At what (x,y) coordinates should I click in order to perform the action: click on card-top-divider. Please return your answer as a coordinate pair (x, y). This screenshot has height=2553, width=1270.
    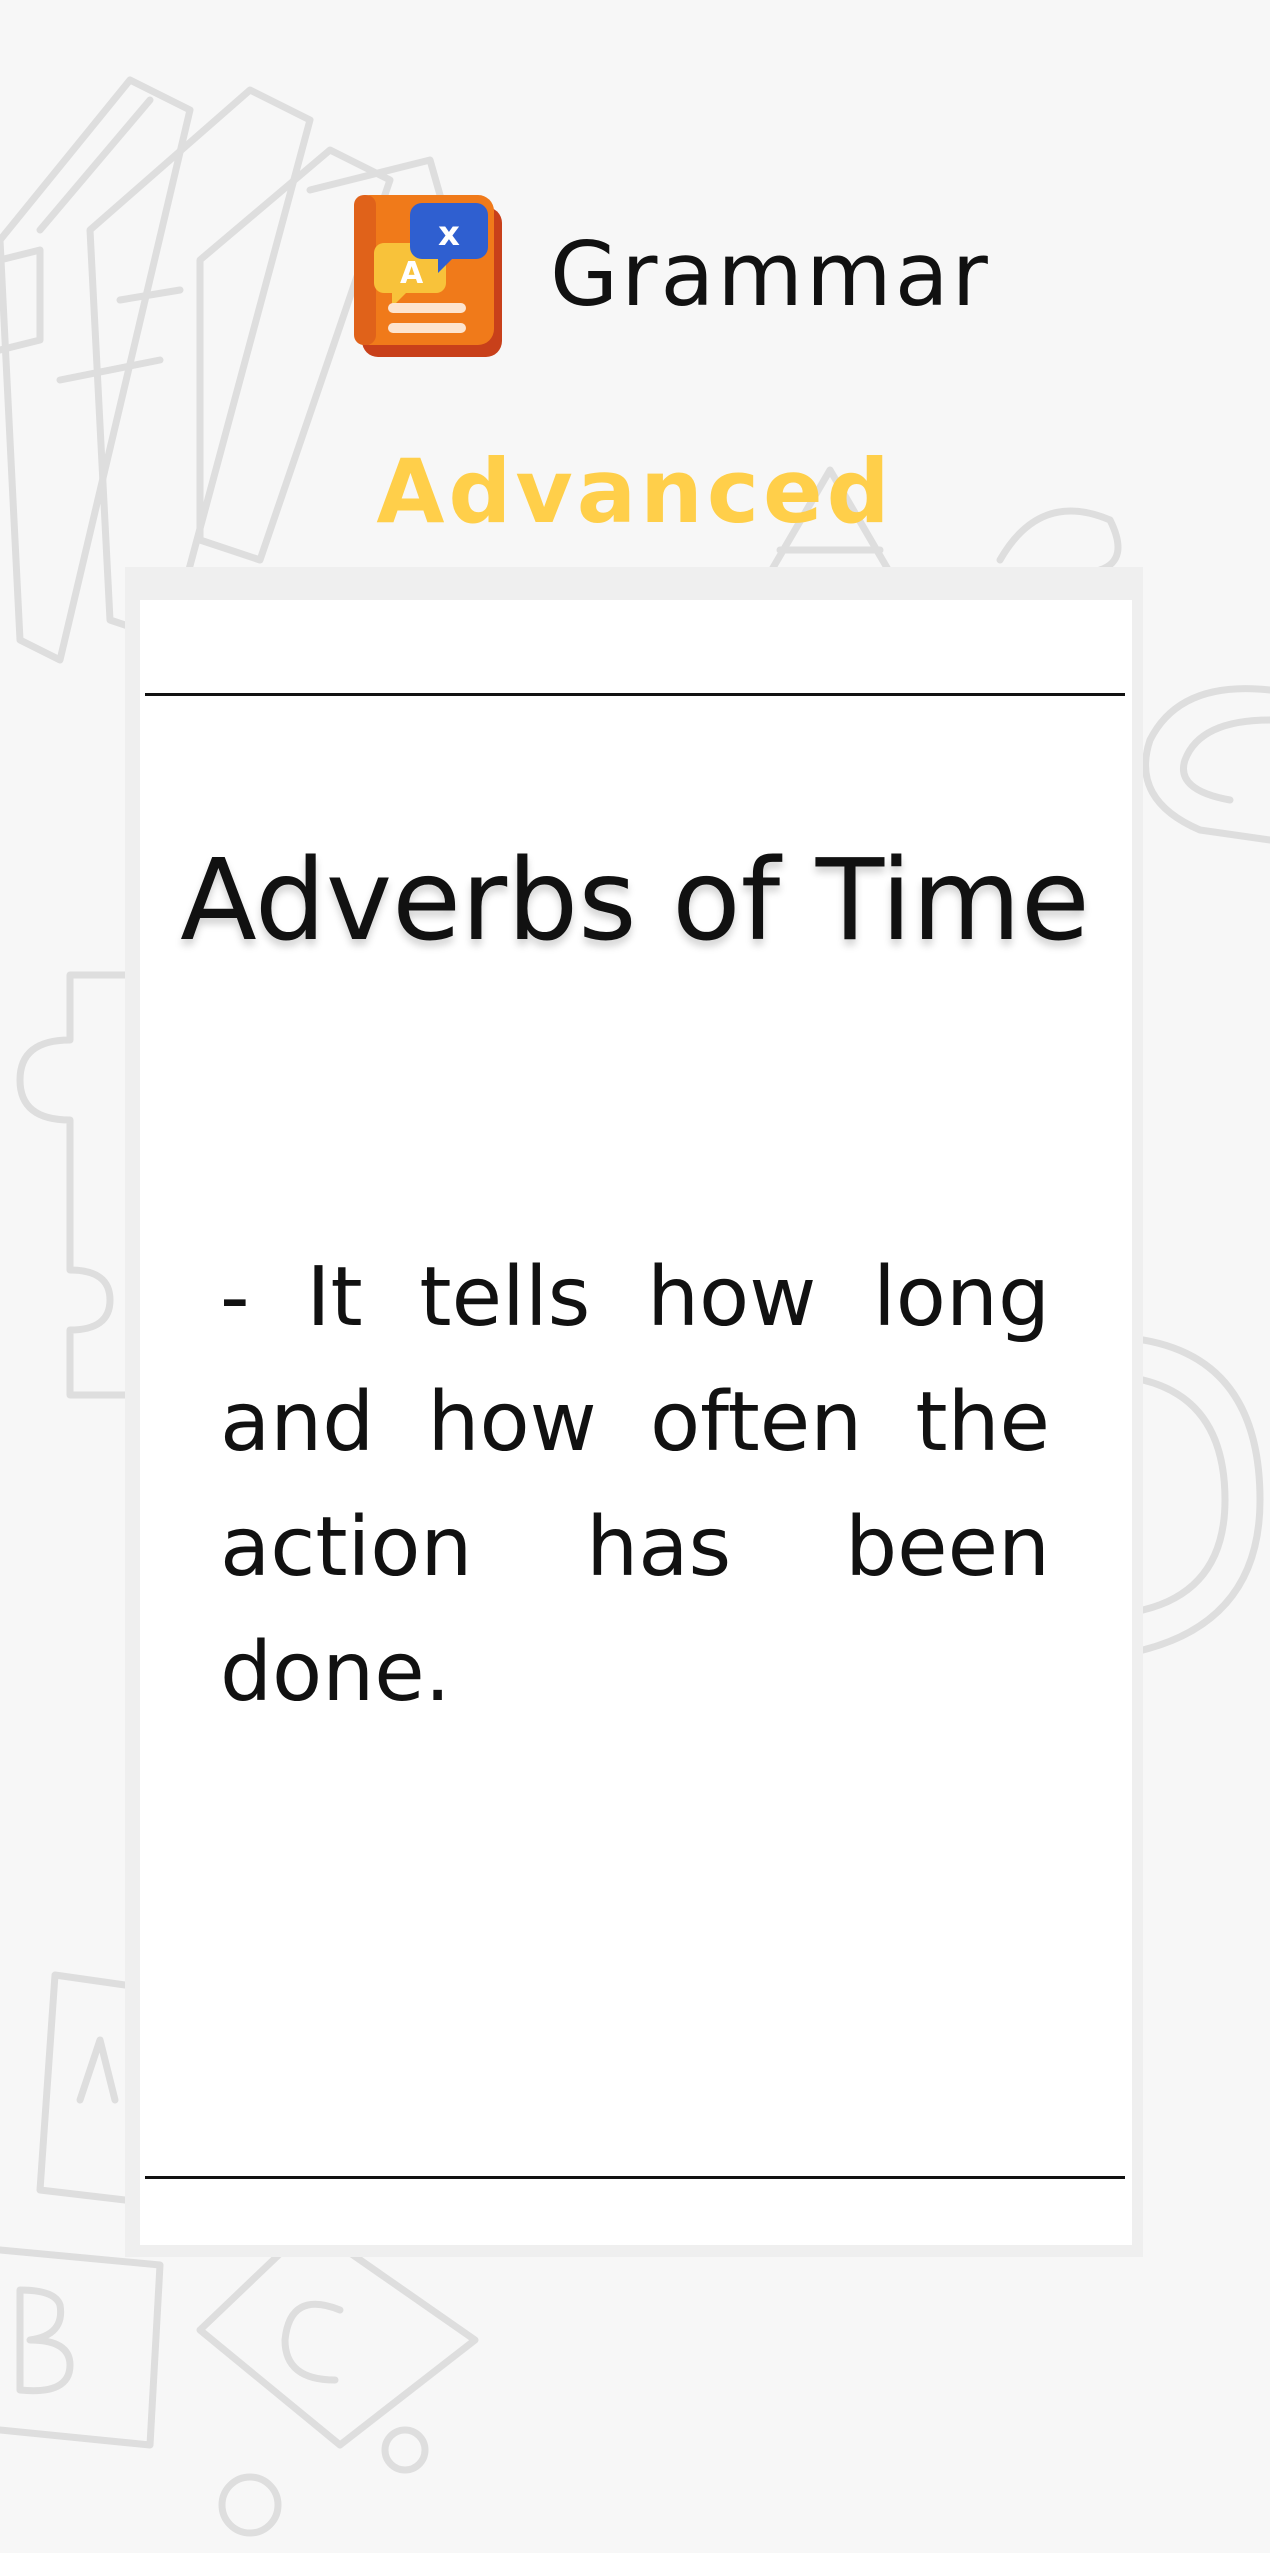
    Looking at the image, I should click on (635, 694).